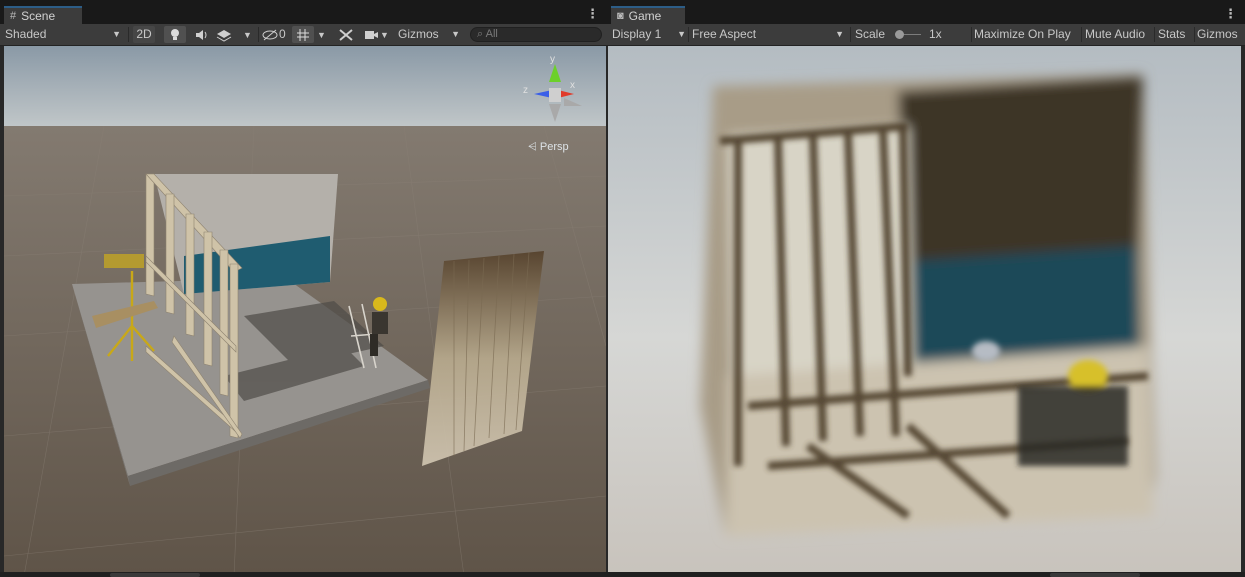 This screenshot has height=577, width=1245. I want to click on grid-icon, so click(303, 35).